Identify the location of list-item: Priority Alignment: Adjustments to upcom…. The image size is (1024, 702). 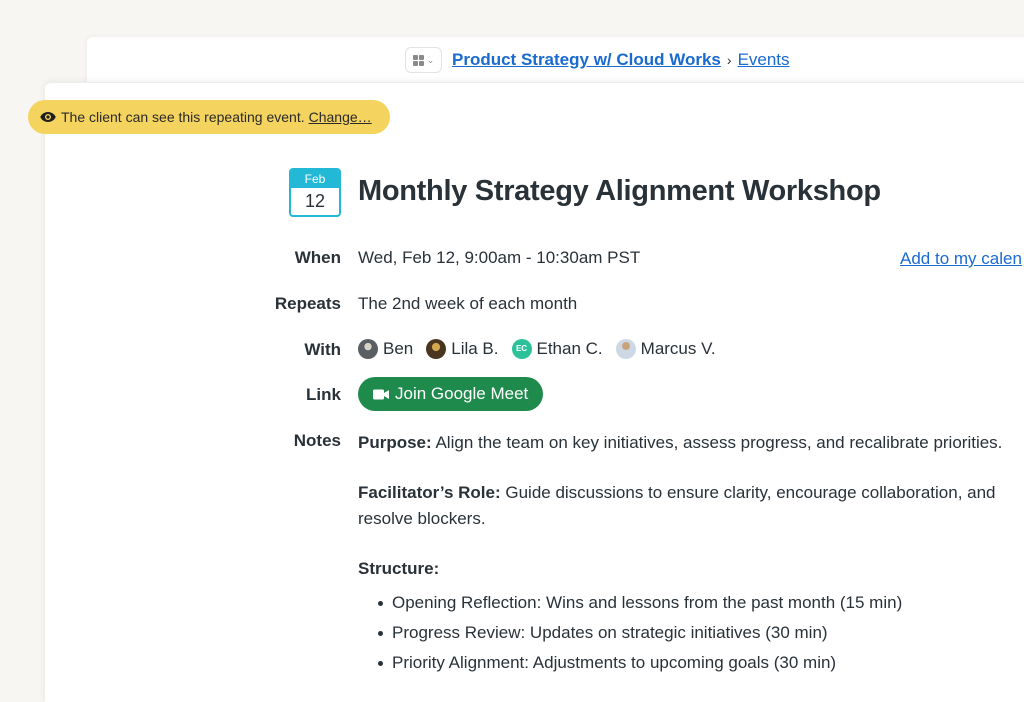
(697, 663).